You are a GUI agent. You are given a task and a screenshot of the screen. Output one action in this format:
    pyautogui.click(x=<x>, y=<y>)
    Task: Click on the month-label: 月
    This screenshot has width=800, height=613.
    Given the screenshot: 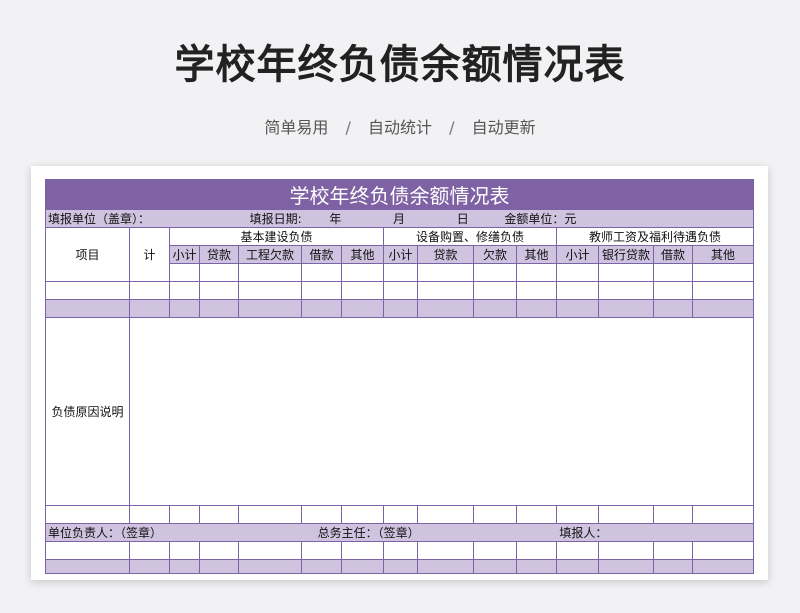 What is the action you would take?
    pyautogui.click(x=399, y=219)
    